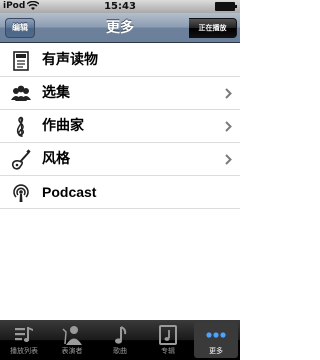  Describe the element at coordinates (120, 126) in the screenshot. I see `list-item-composers: 作曲家` at that location.